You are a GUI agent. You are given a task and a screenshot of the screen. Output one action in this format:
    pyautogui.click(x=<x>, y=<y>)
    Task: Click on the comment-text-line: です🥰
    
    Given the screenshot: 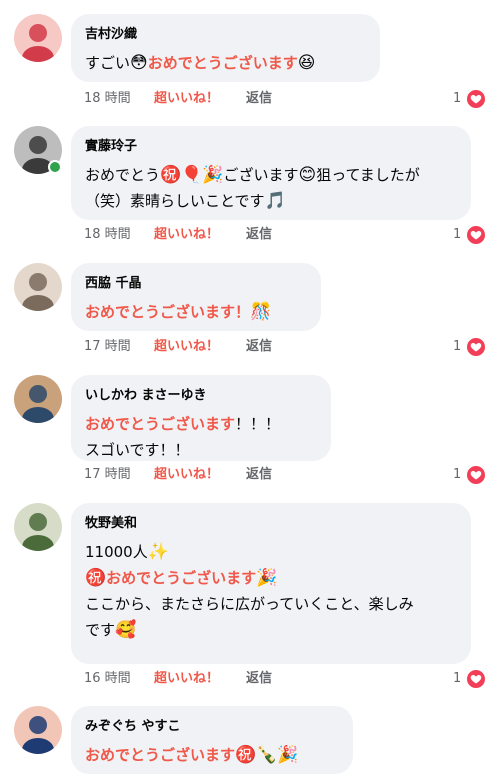 What is the action you would take?
    pyautogui.click(x=271, y=630)
    